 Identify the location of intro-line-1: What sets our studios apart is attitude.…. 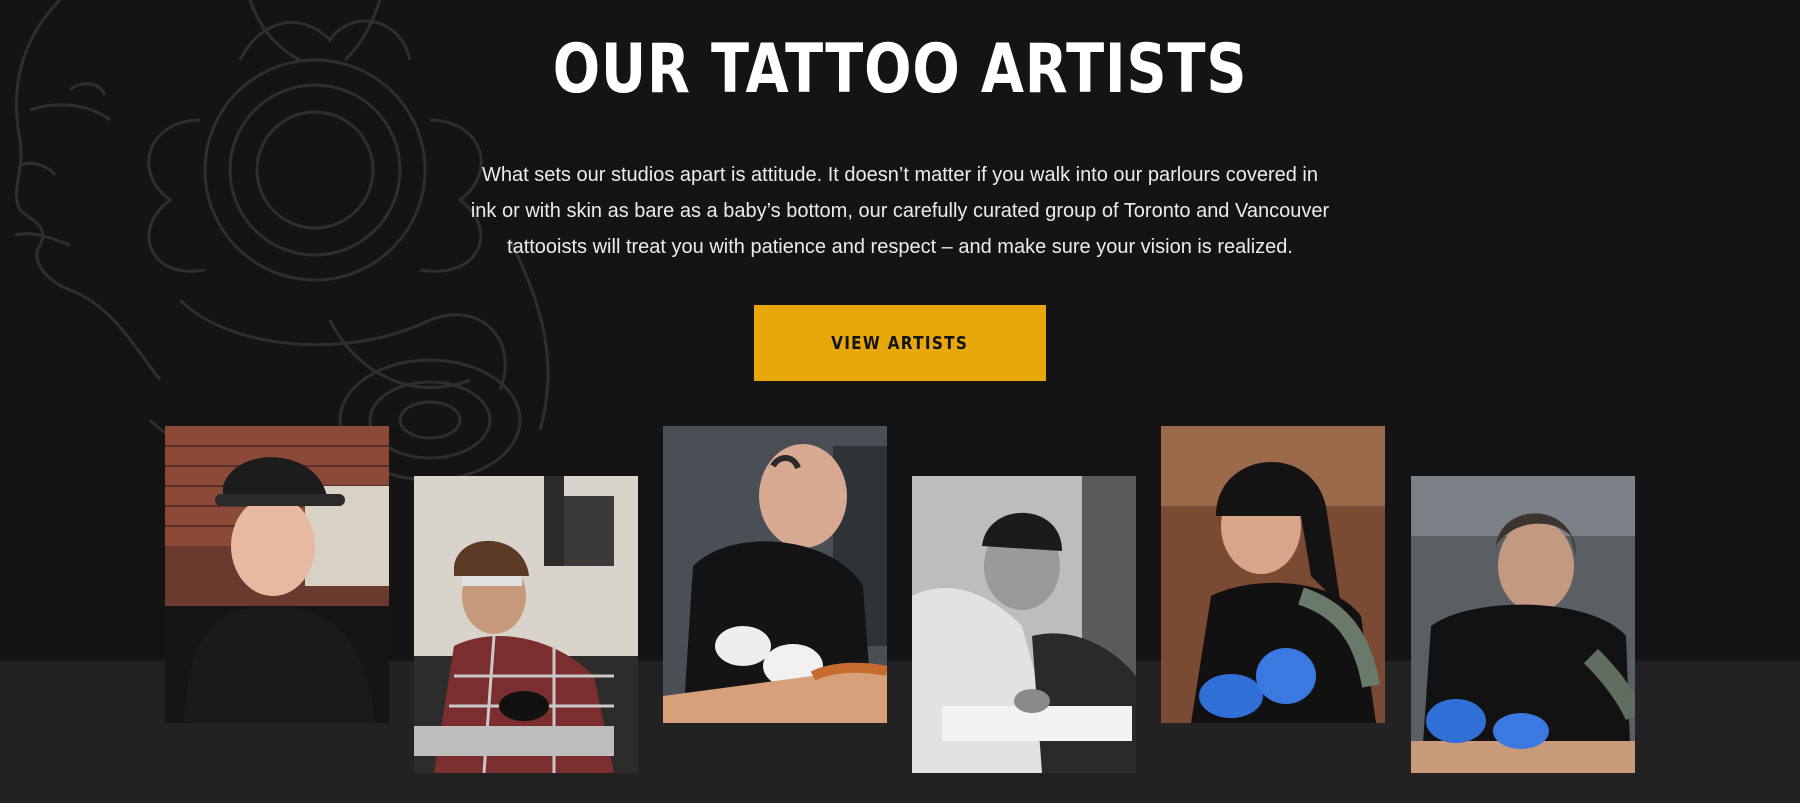
(900, 175).